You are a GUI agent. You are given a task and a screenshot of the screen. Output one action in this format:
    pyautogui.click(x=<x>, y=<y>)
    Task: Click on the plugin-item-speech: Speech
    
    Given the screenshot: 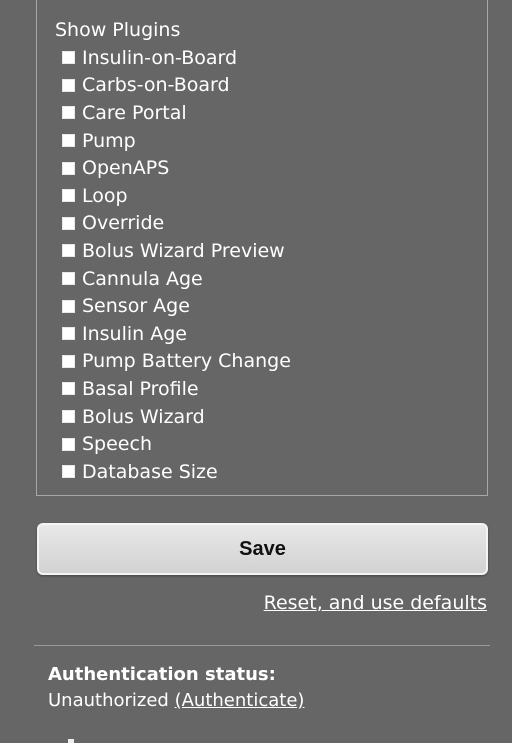 What is the action you would take?
    pyautogui.click(x=176, y=444)
    